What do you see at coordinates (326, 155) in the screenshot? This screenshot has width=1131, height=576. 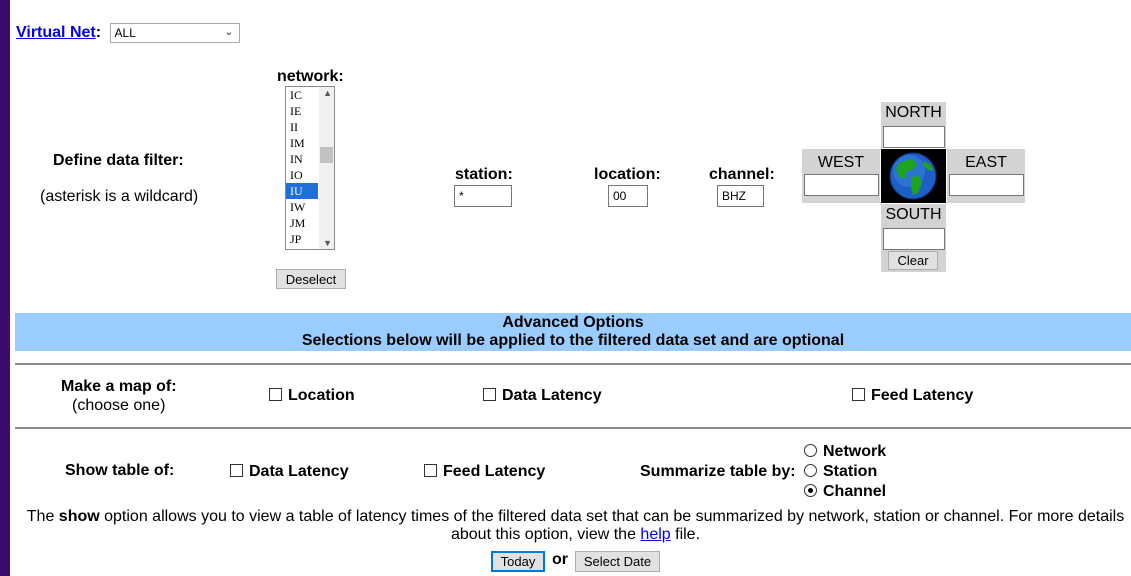 I see `scroll-thumb` at bounding box center [326, 155].